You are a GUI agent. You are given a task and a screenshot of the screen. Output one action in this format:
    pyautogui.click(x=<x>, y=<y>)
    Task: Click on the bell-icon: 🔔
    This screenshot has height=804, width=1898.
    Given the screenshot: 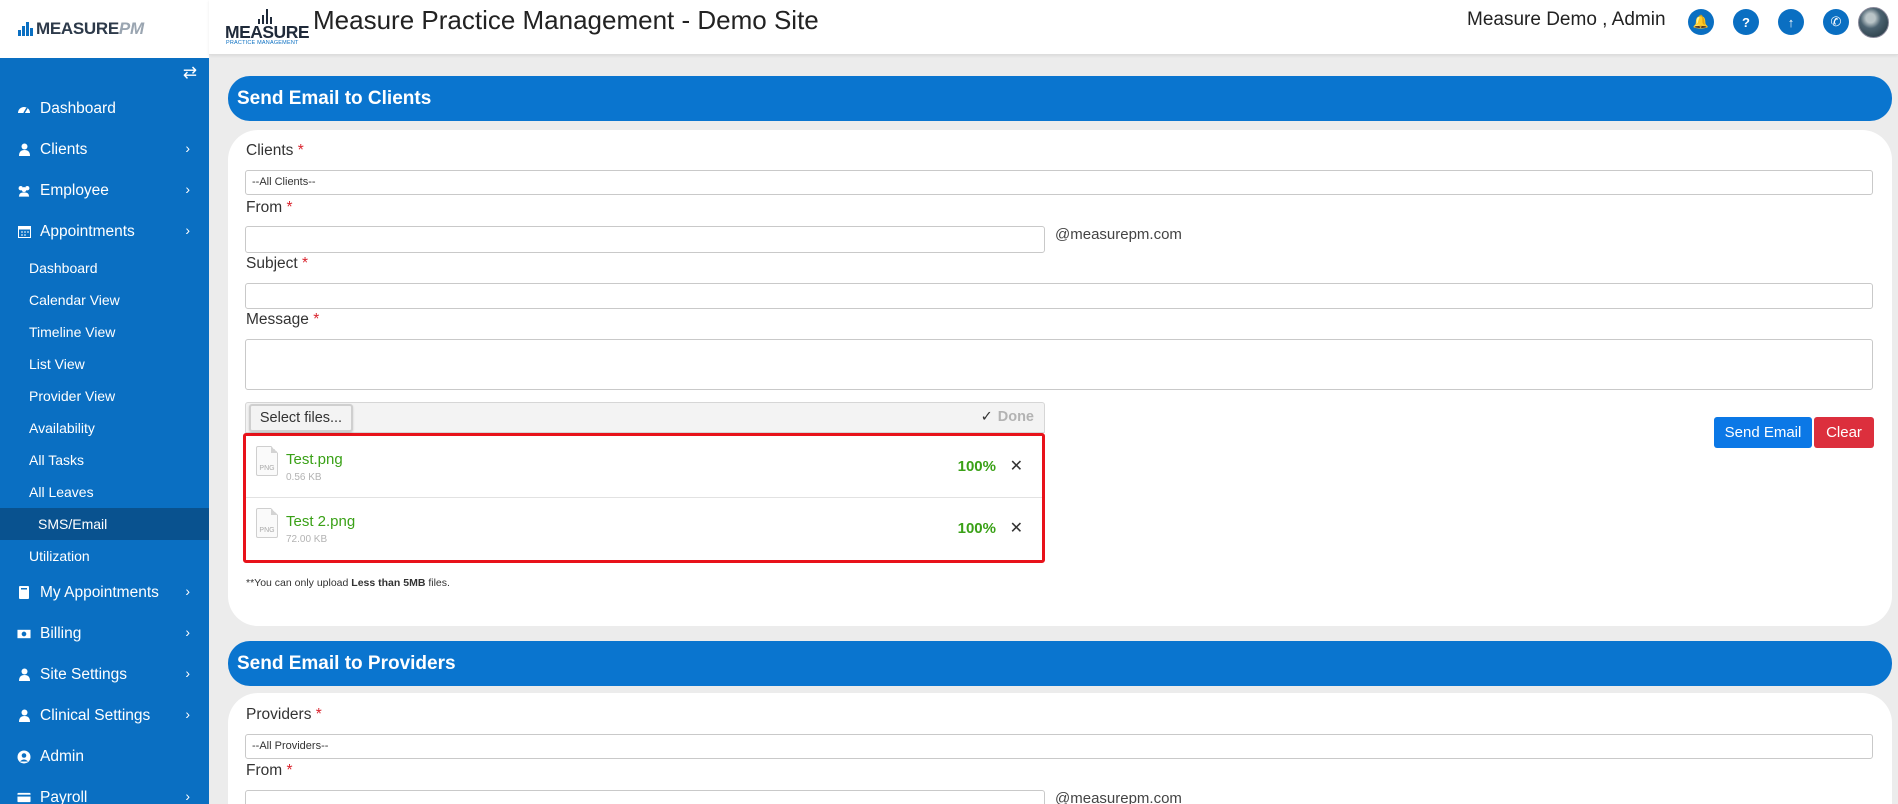 What is the action you would take?
    pyautogui.click(x=1701, y=22)
    